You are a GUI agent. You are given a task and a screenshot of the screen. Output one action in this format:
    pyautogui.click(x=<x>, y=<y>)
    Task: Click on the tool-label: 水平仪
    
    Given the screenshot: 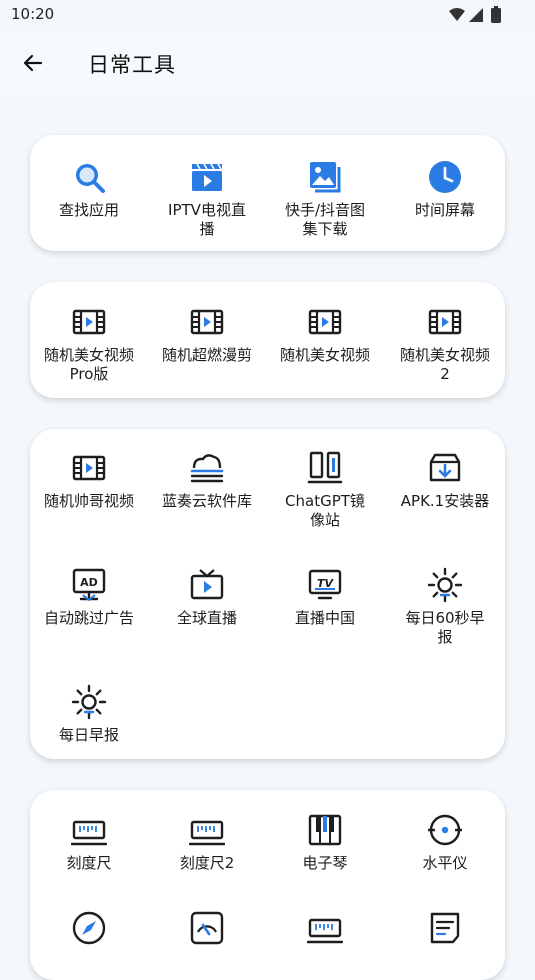 What is the action you would take?
    pyautogui.click(x=445, y=863)
    